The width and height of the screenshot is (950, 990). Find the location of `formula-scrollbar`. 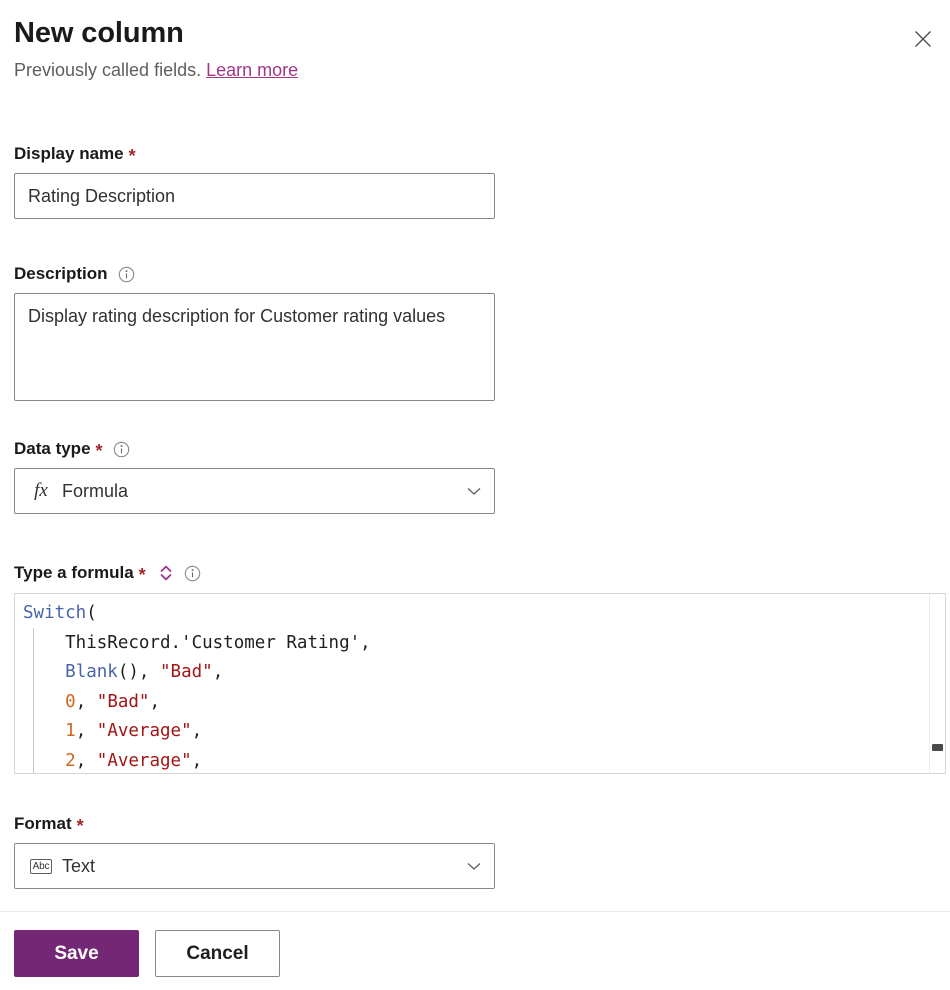

formula-scrollbar is located at coordinates (937, 683).